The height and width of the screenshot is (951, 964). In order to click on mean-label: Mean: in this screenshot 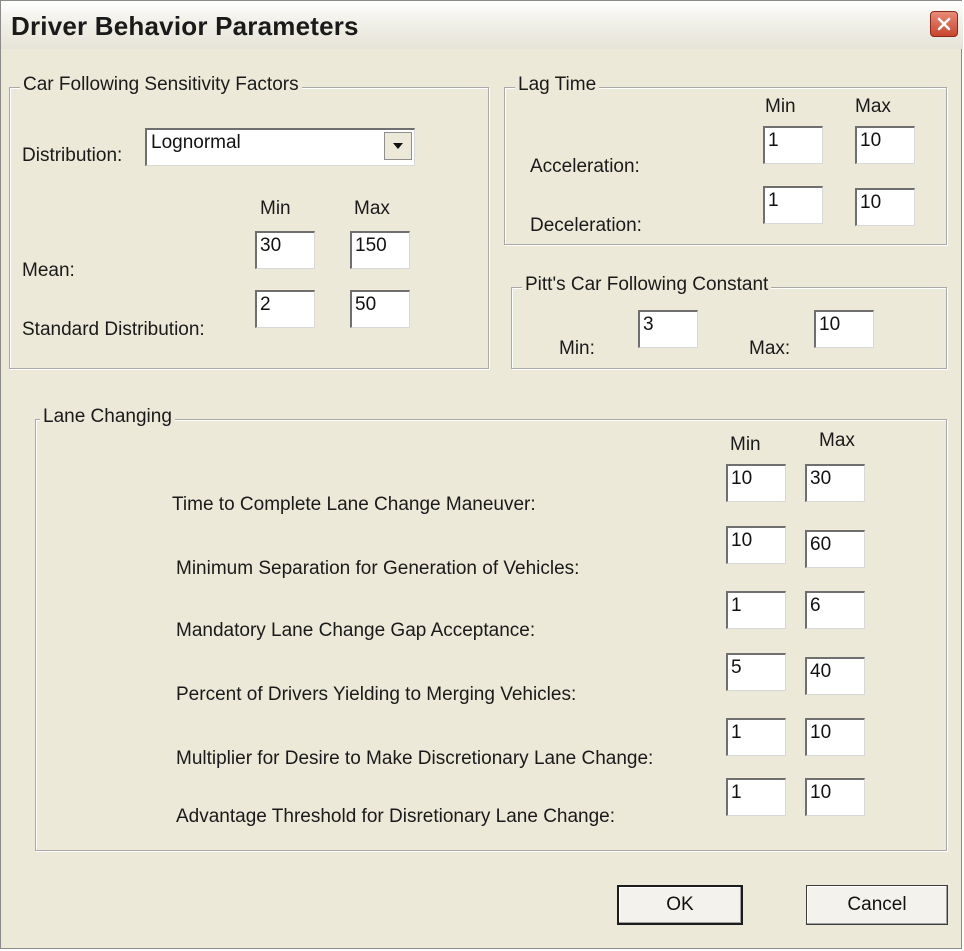, I will do `click(48, 270)`.